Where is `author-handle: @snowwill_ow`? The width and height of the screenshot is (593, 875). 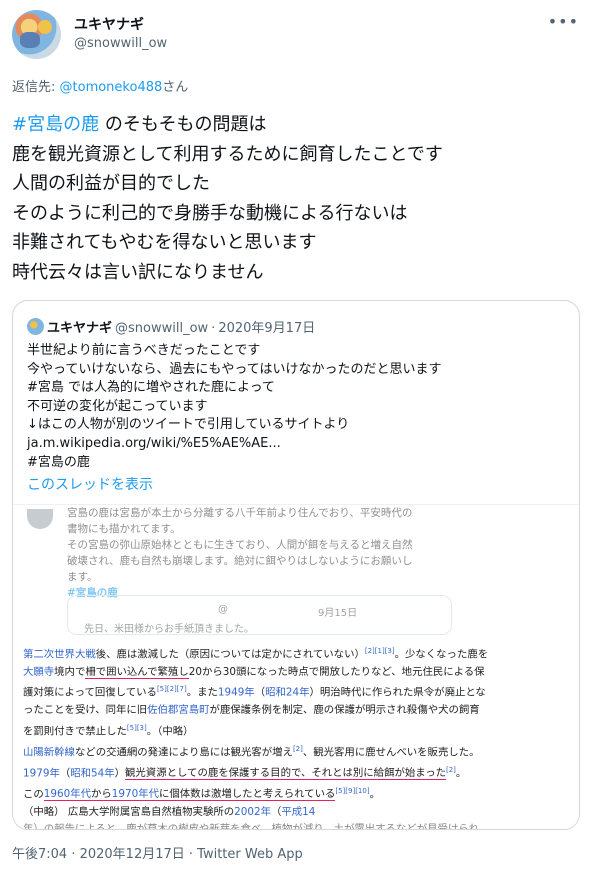 author-handle: @snowwill_ow is located at coordinates (120, 43).